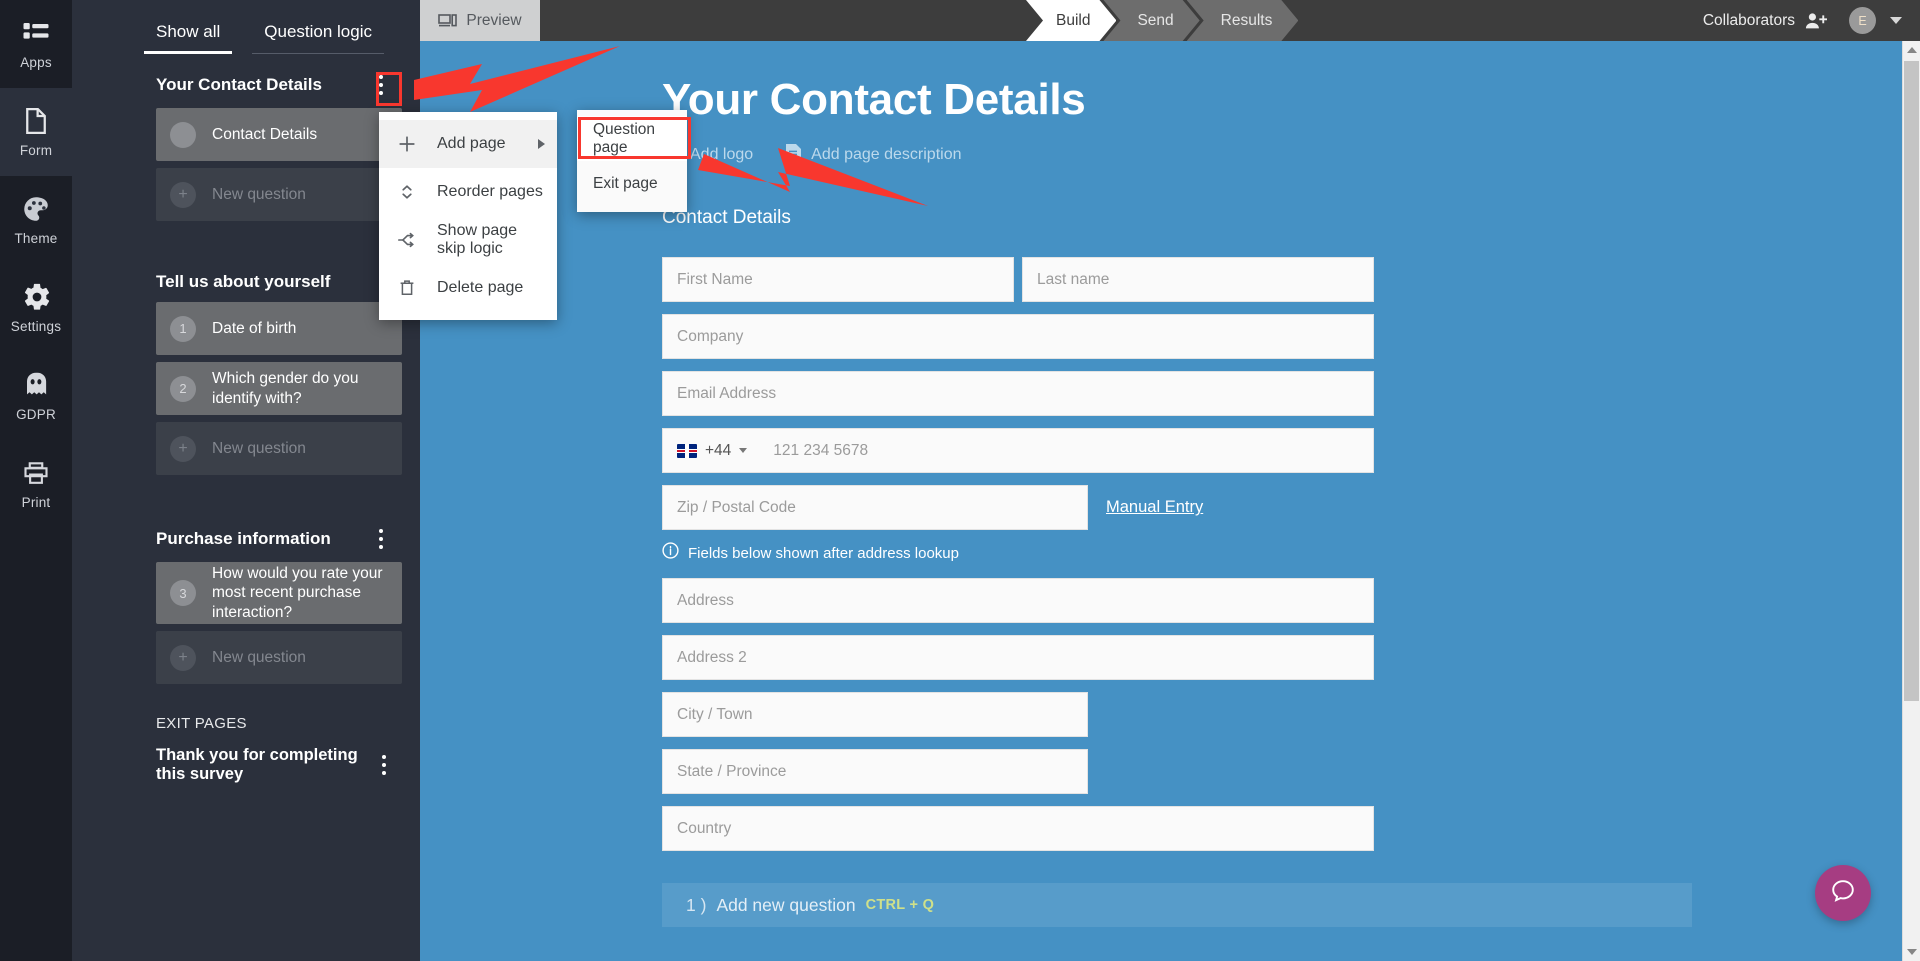 This screenshot has height=961, width=1920. I want to click on state-input: State / Province, so click(875, 772).